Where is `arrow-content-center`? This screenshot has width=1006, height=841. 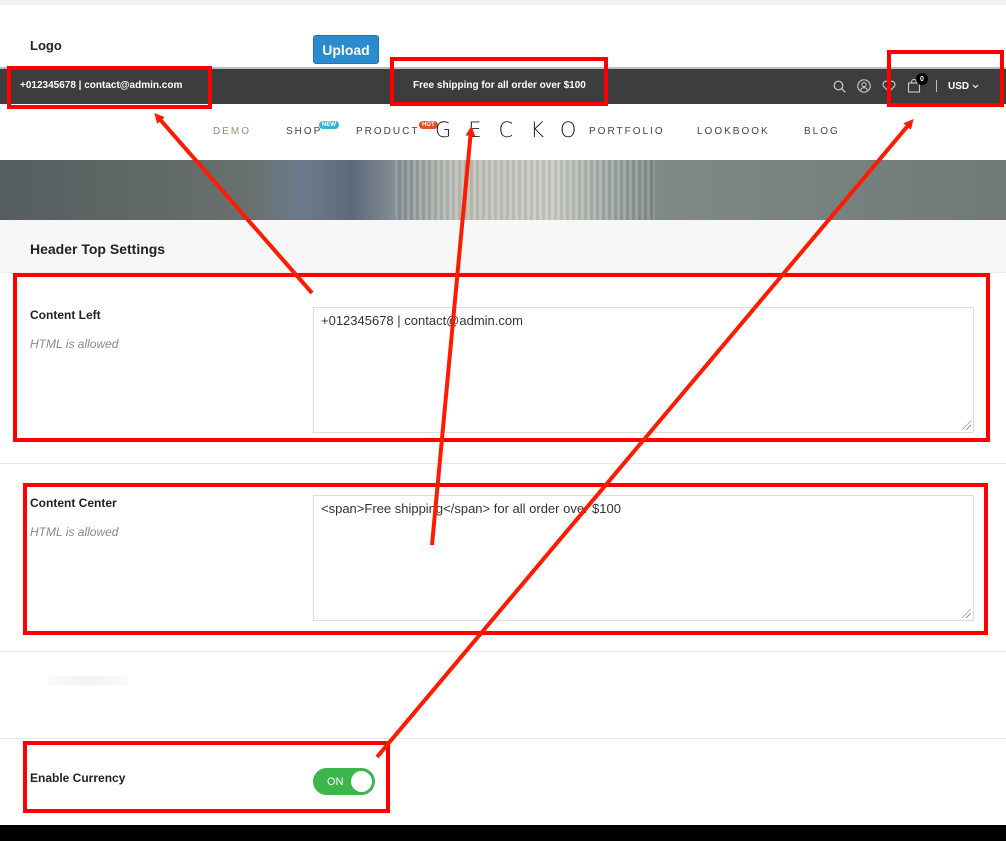
arrow-content-center is located at coordinates (453, 336).